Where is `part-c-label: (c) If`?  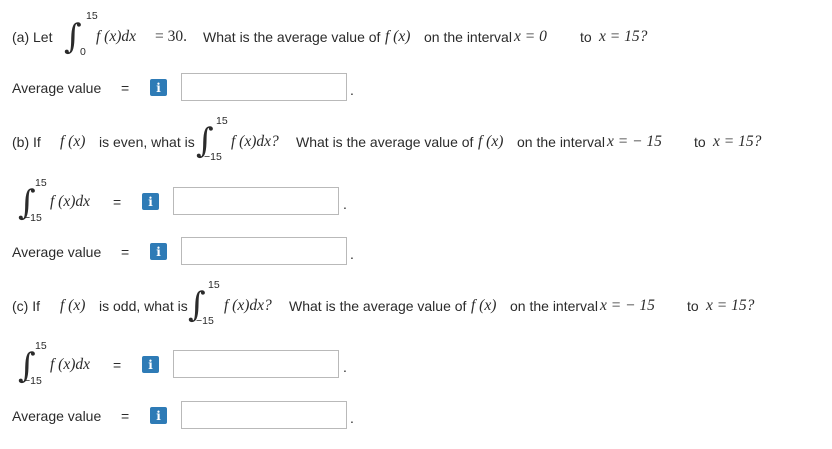
part-c-label: (c) If is located at coordinates (26, 306).